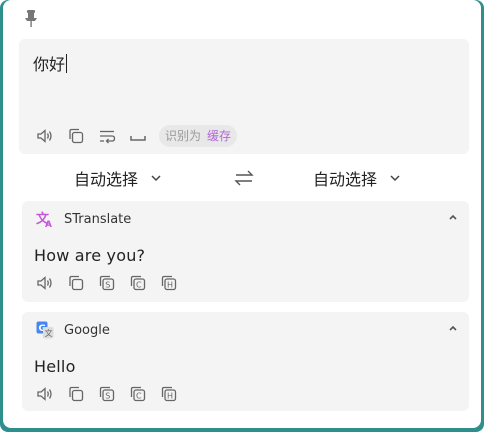  What do you see at coordinates (67, 63) in the screenshot?
I see `text-caret` at bounding box center [67, 63].